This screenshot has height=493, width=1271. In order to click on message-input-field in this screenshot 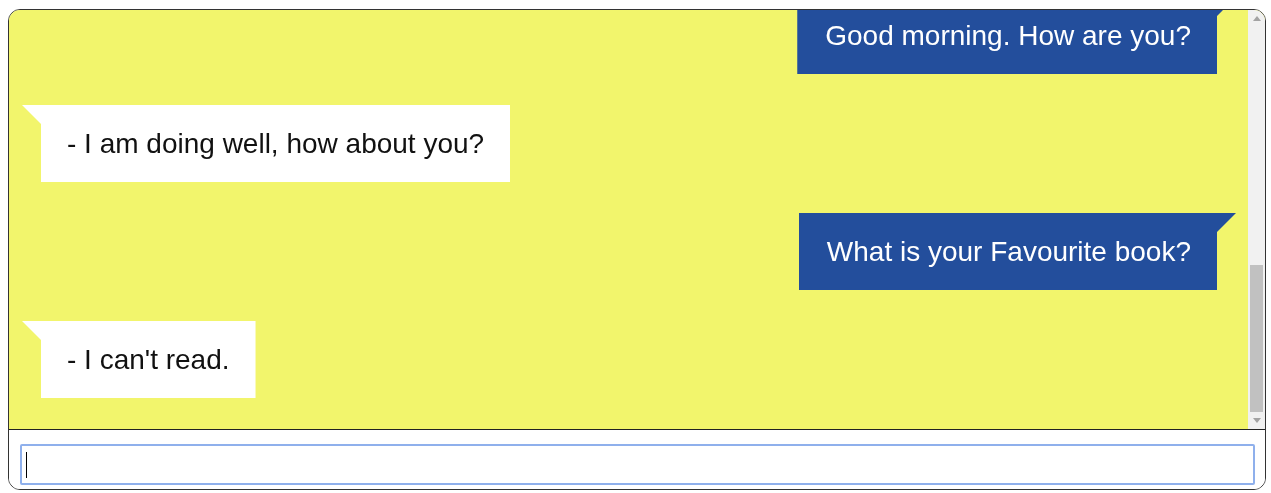, I will do `click(637, 464)`.